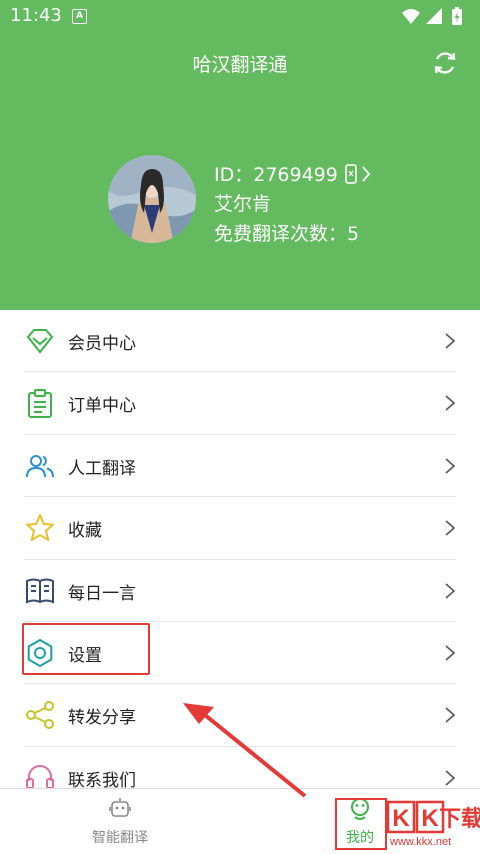  Describe the element at coordinates (102, 780) in the screenshot. I see `menu-item-label: 联系我们` at that location.